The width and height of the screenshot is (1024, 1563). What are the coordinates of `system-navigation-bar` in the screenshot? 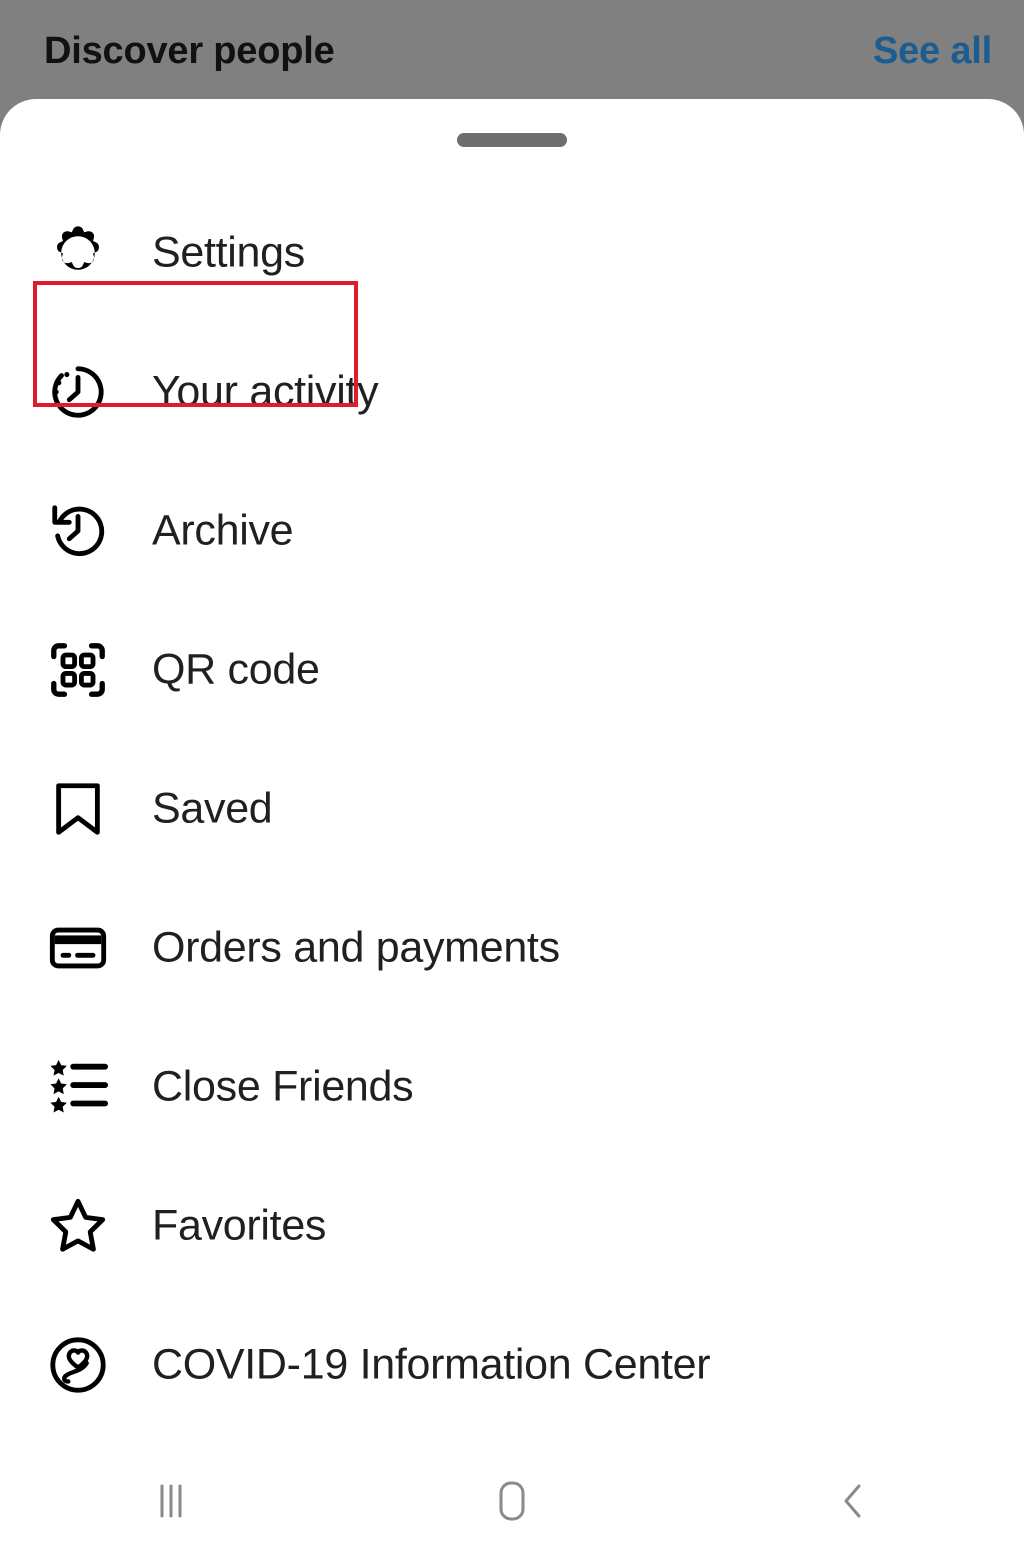 It's located at (512, 1500).